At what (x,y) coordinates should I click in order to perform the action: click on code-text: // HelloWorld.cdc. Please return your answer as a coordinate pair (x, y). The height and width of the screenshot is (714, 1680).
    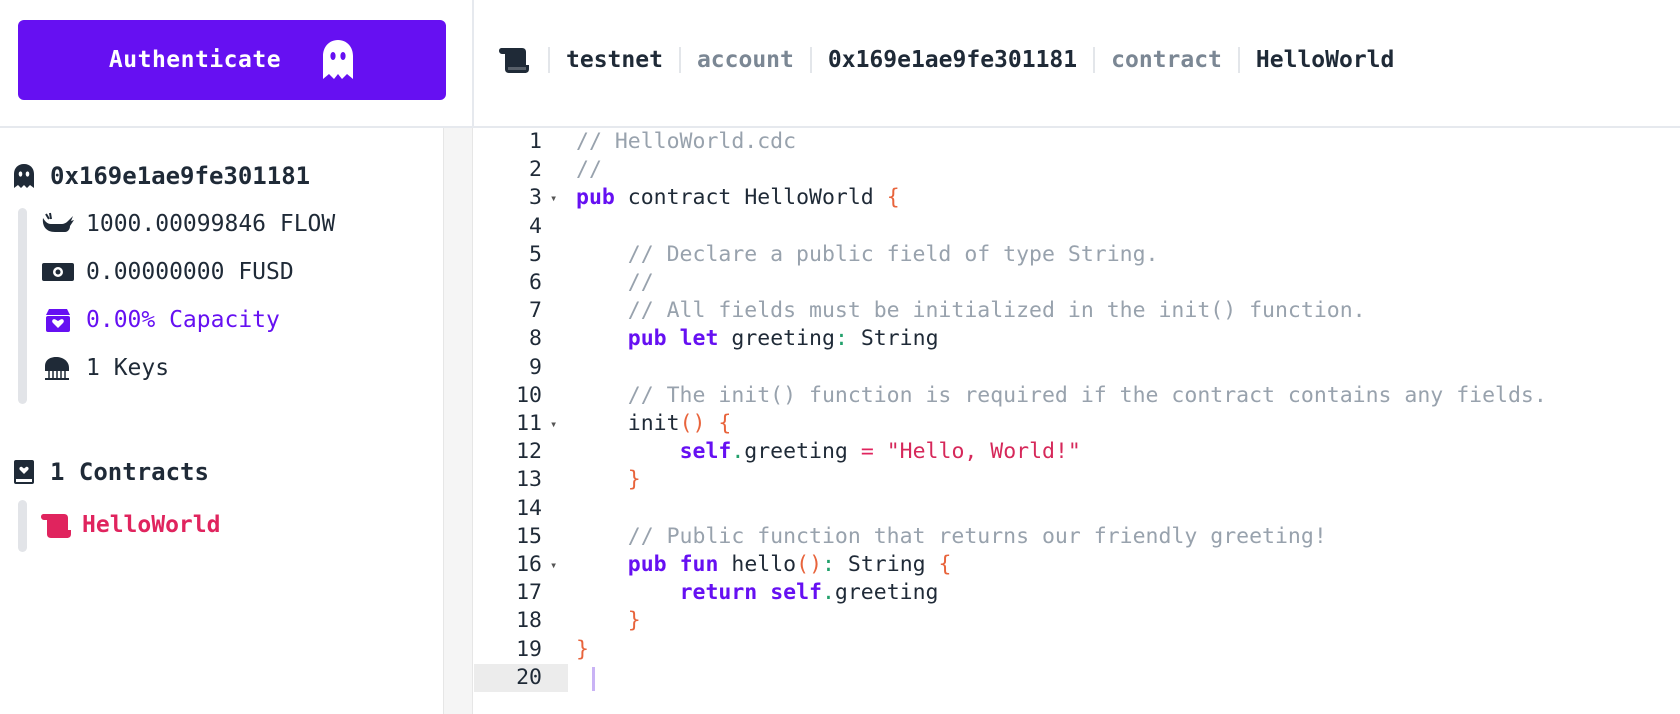
    Looking at the image, I should click on (686, 141).